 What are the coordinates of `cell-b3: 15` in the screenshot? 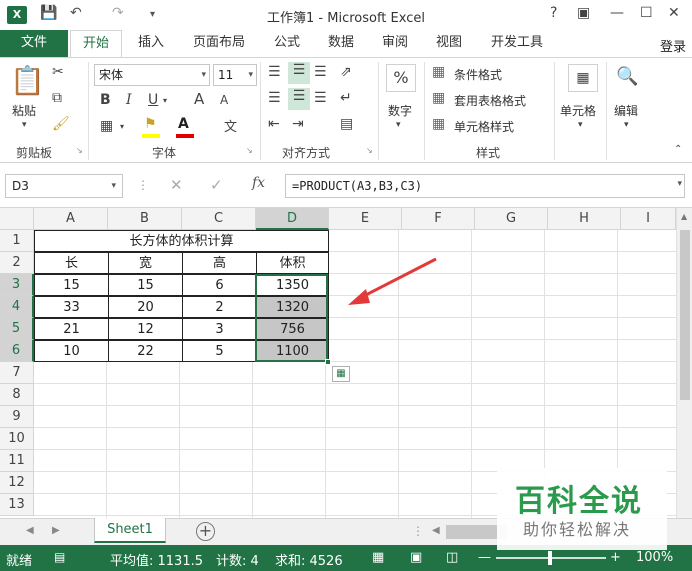 It's located at (145, 285).